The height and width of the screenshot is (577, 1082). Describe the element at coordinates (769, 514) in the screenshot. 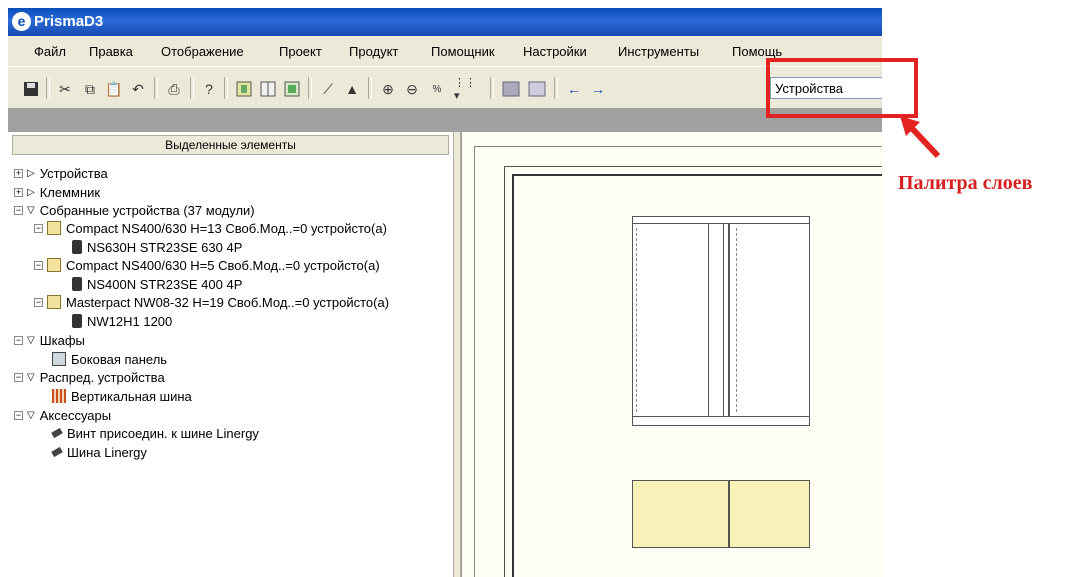

I see `cabinet-top-view-right` at that location.